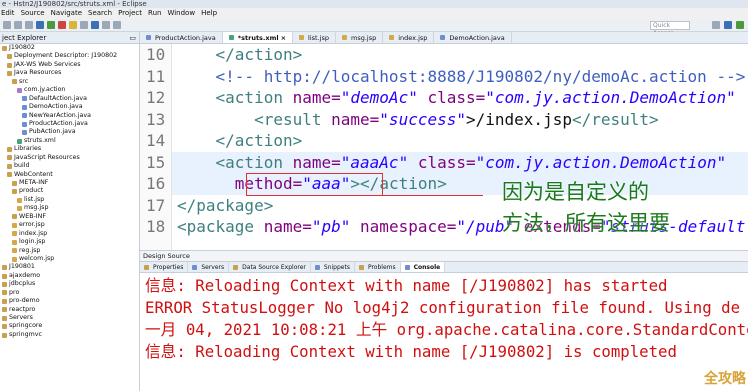  Describe the element at coordinates (69, 141) in the screenshot. I see `tree-item: struts.xml` at that location.